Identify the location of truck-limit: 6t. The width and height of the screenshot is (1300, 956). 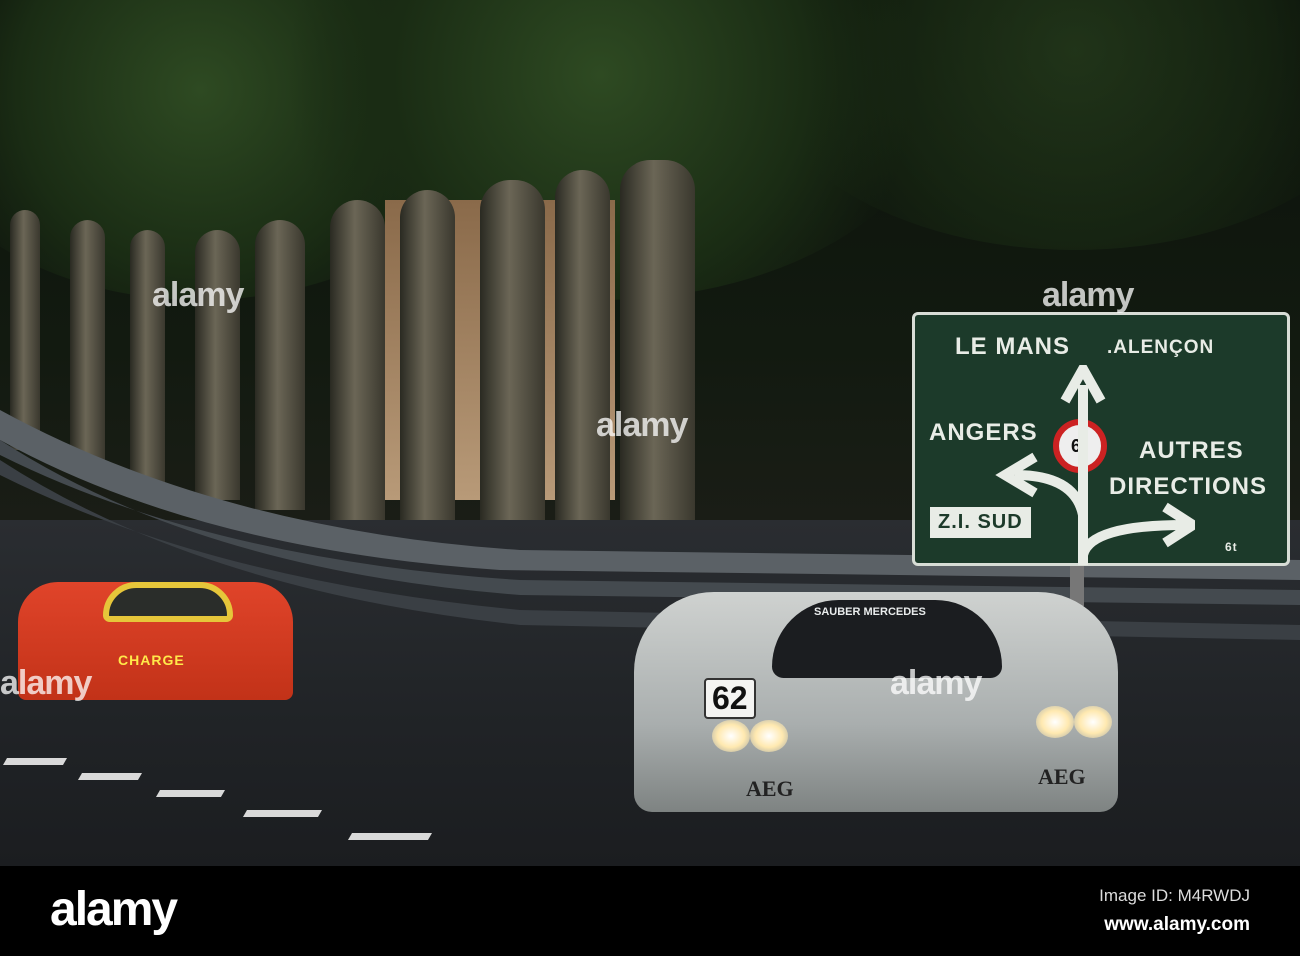
(1231, 547).